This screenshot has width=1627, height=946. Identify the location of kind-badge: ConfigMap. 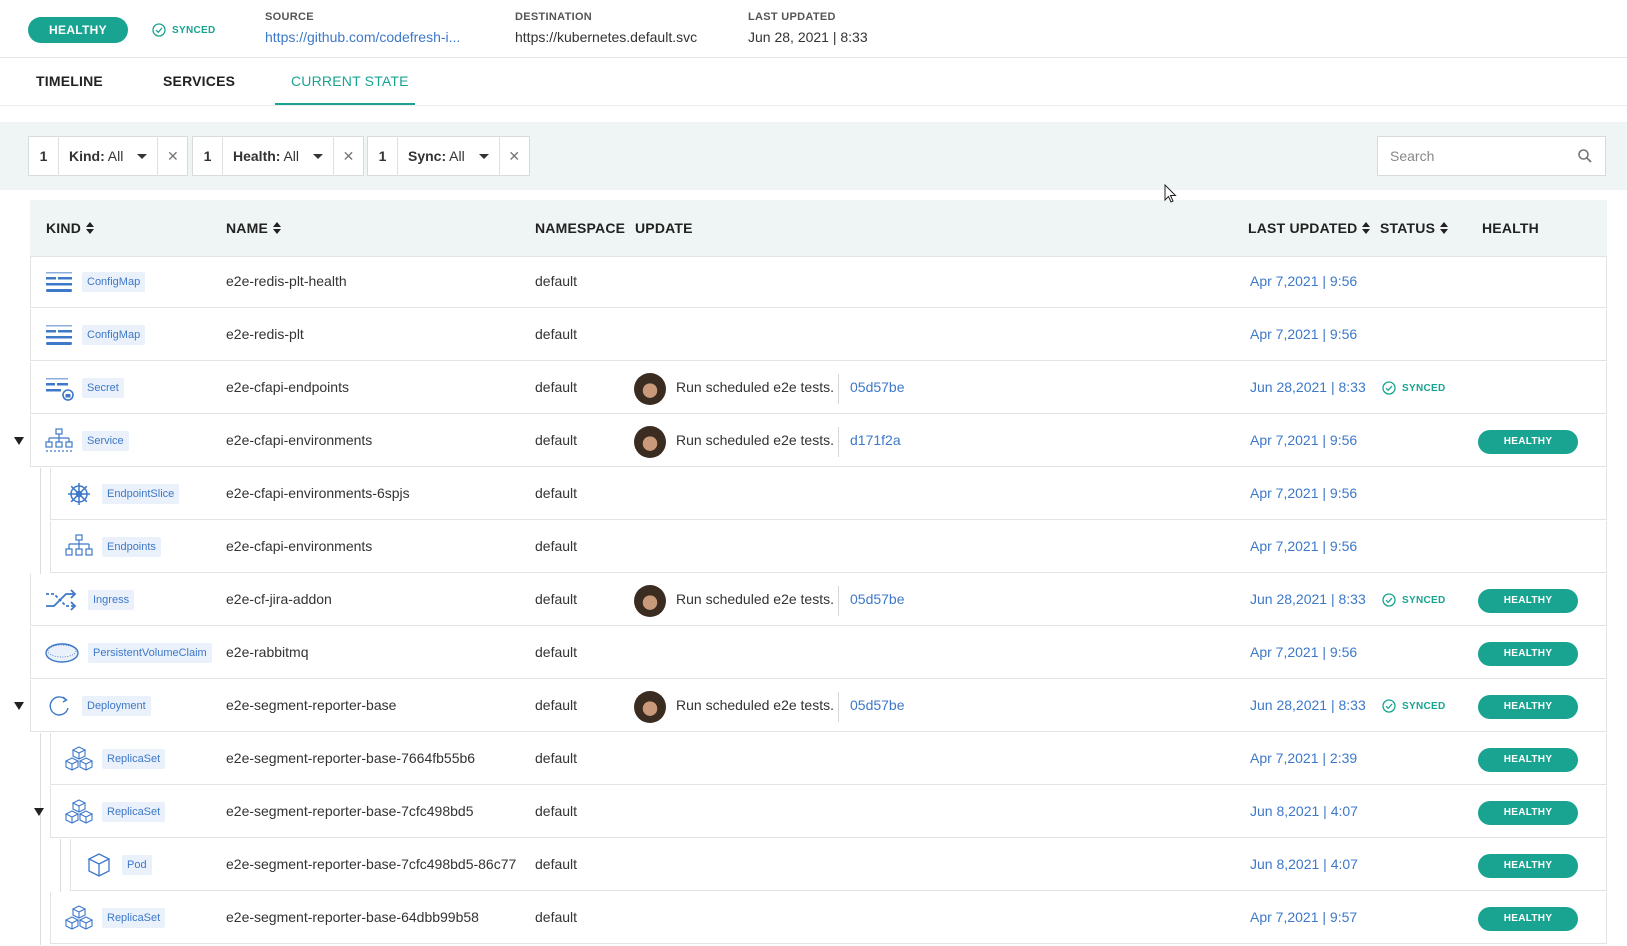
(114, 282).